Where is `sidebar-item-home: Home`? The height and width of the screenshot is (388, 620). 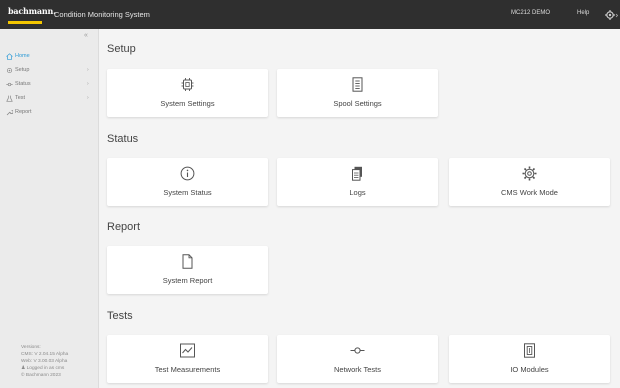 sidebar-item-home: Home is located at coordinates (49, 56).